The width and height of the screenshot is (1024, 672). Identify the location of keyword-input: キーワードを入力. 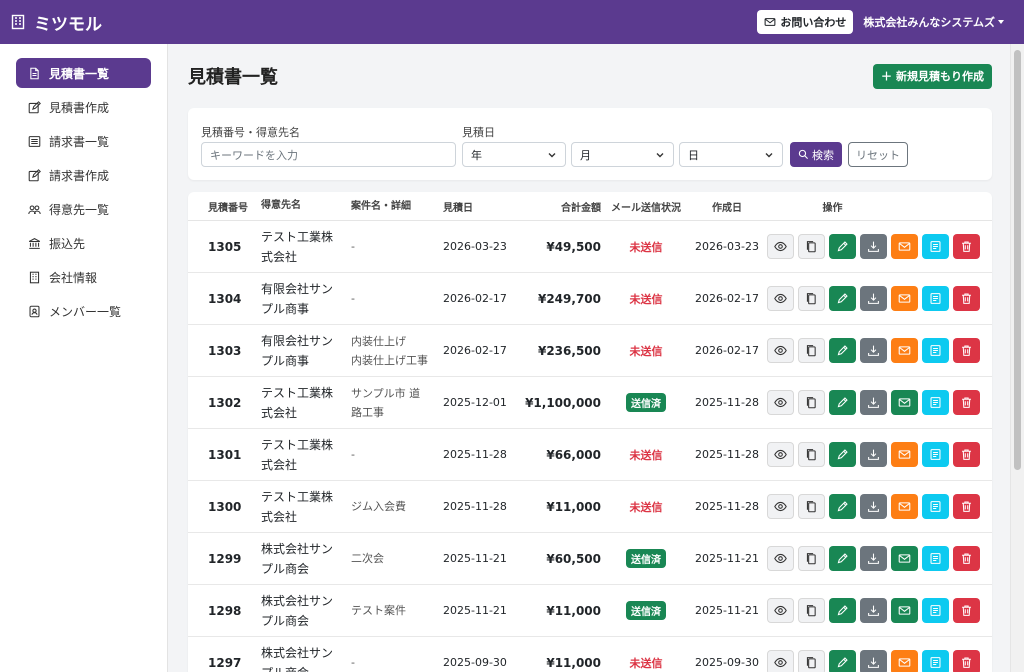
(328, 154).